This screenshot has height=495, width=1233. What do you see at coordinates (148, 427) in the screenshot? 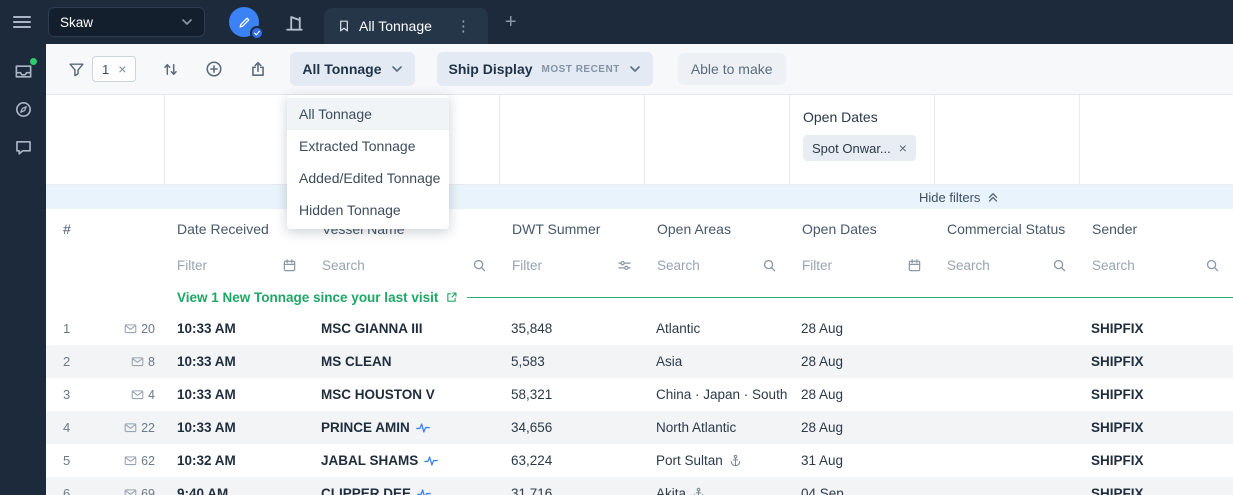
I see `mail-count: 22` at bounding box center [148, 427].